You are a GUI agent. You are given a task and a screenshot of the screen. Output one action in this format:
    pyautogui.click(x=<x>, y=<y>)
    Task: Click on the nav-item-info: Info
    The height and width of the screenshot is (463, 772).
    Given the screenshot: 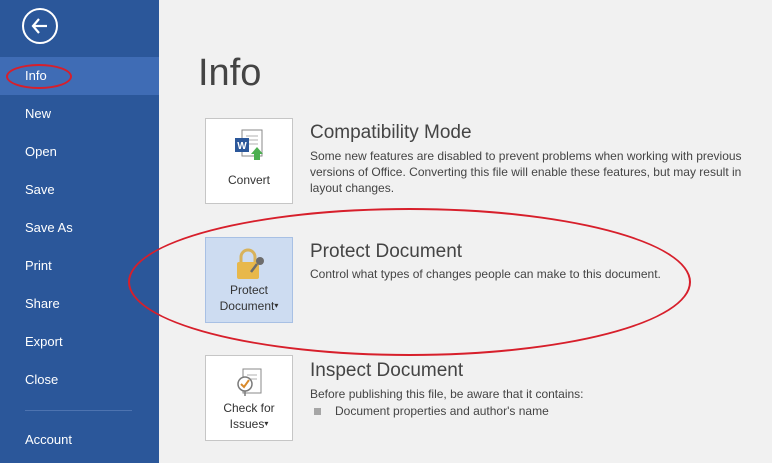 What is the action you would take?
    pyautogui.click(x=79, y=76)
    